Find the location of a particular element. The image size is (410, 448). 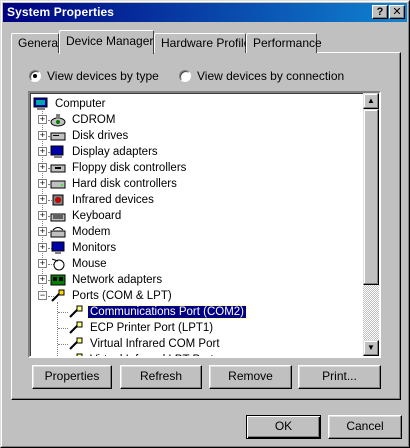

tree-item-label: Network adapters is located at coordinates (117, 280).